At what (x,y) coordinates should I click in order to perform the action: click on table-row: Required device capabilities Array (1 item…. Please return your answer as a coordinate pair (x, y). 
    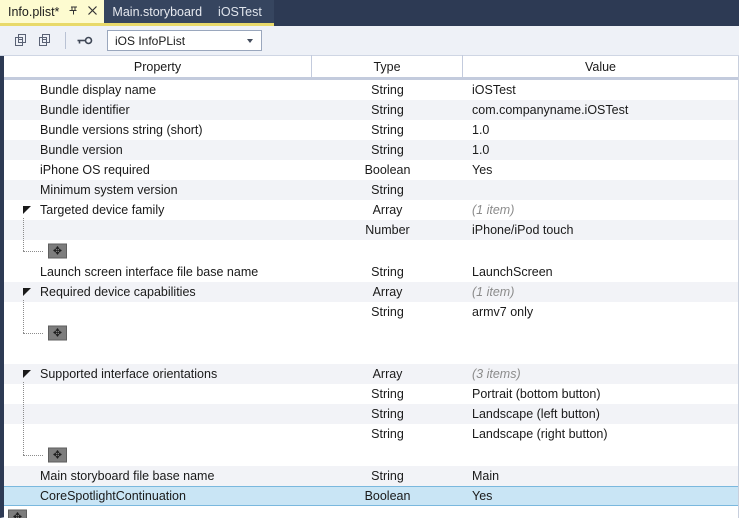
    Looking at the image, I should click on (371, 292).